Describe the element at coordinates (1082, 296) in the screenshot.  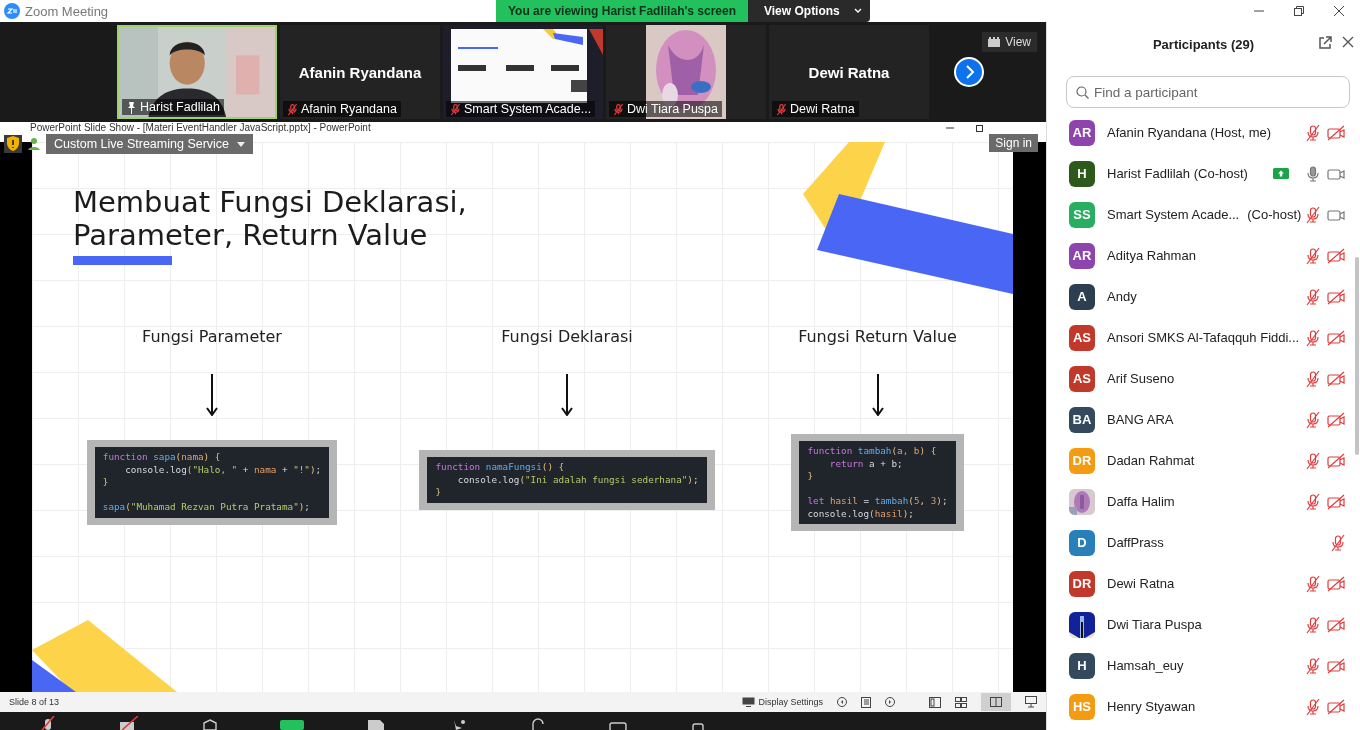
I see `avatar: A` at that location.